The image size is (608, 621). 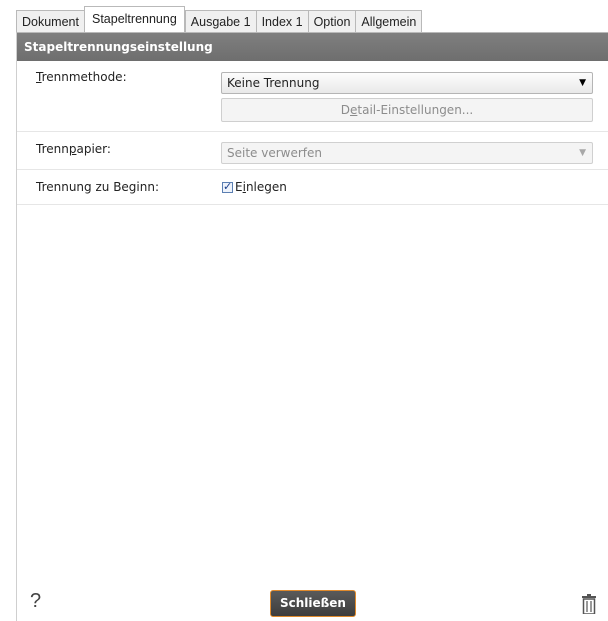 I want to click on tab-option: Option, so click(x=331, y=21).